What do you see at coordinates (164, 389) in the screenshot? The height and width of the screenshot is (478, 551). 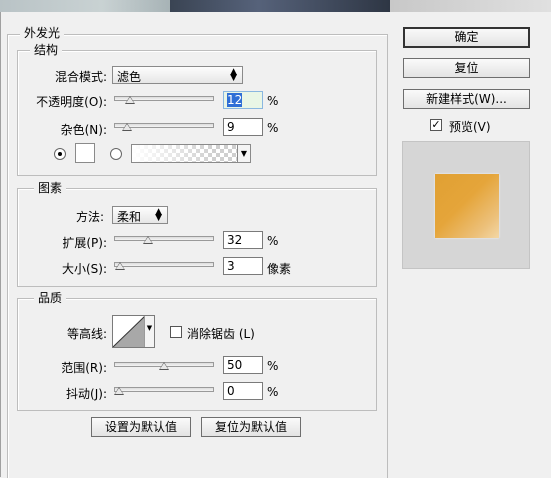 I see `jitter-slider-track` at bounding box center [164, 389].